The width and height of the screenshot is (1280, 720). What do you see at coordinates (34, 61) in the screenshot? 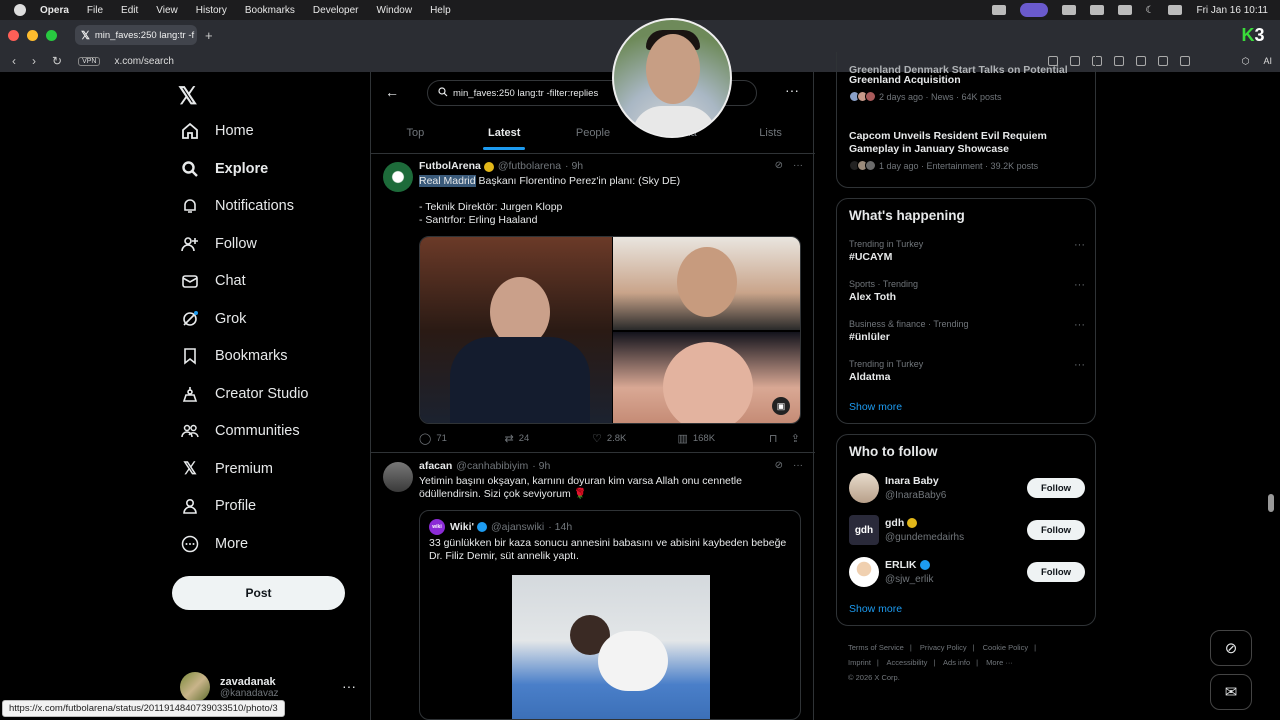
I see `forward-icon: ›` at bounding box center [34, 61].